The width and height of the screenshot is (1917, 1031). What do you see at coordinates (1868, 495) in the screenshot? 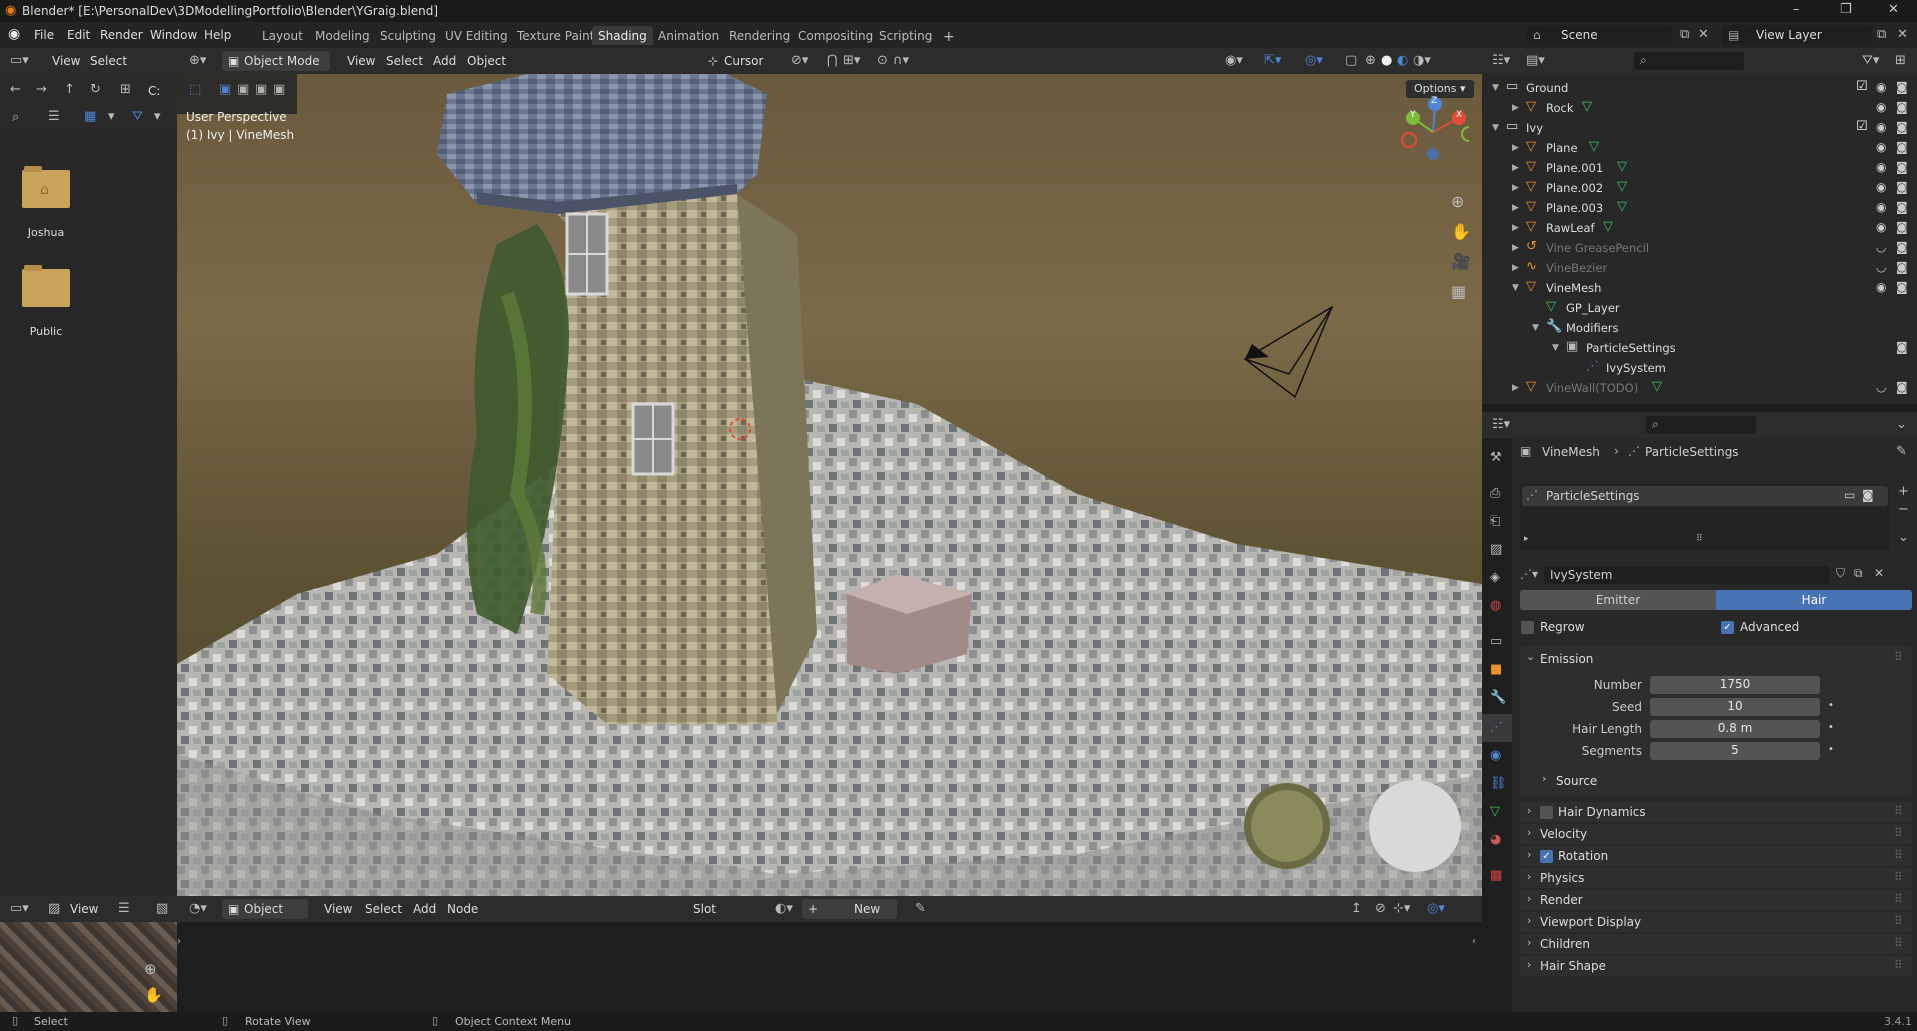
I see `camera-icon: ◙` at bounding box center [1868, 495].